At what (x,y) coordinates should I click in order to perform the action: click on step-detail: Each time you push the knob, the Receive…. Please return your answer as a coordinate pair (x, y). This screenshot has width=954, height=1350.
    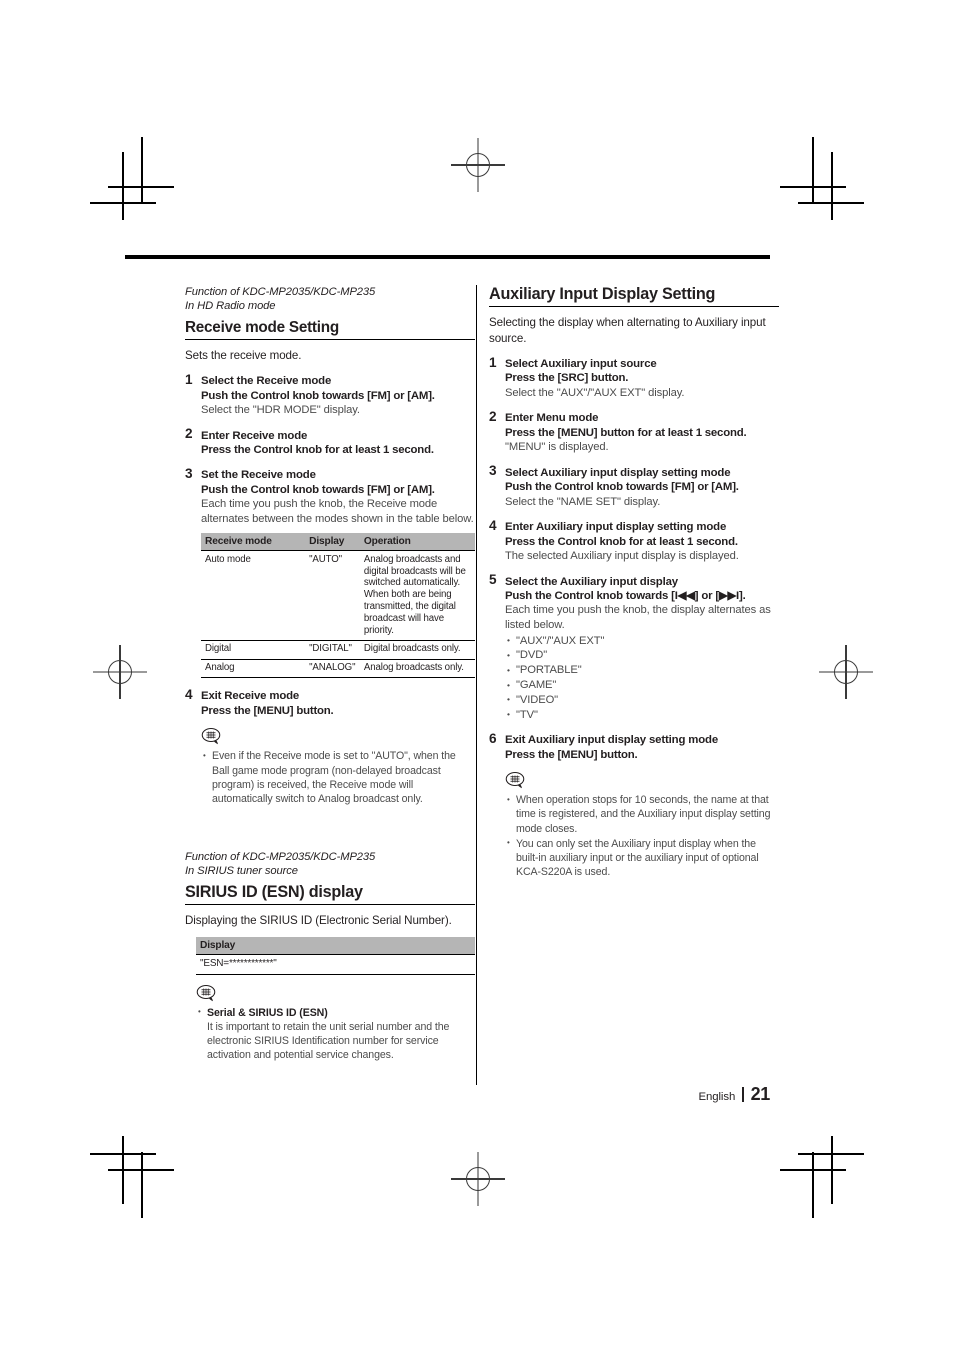
    Looking at the image, I should click on (337, 511).